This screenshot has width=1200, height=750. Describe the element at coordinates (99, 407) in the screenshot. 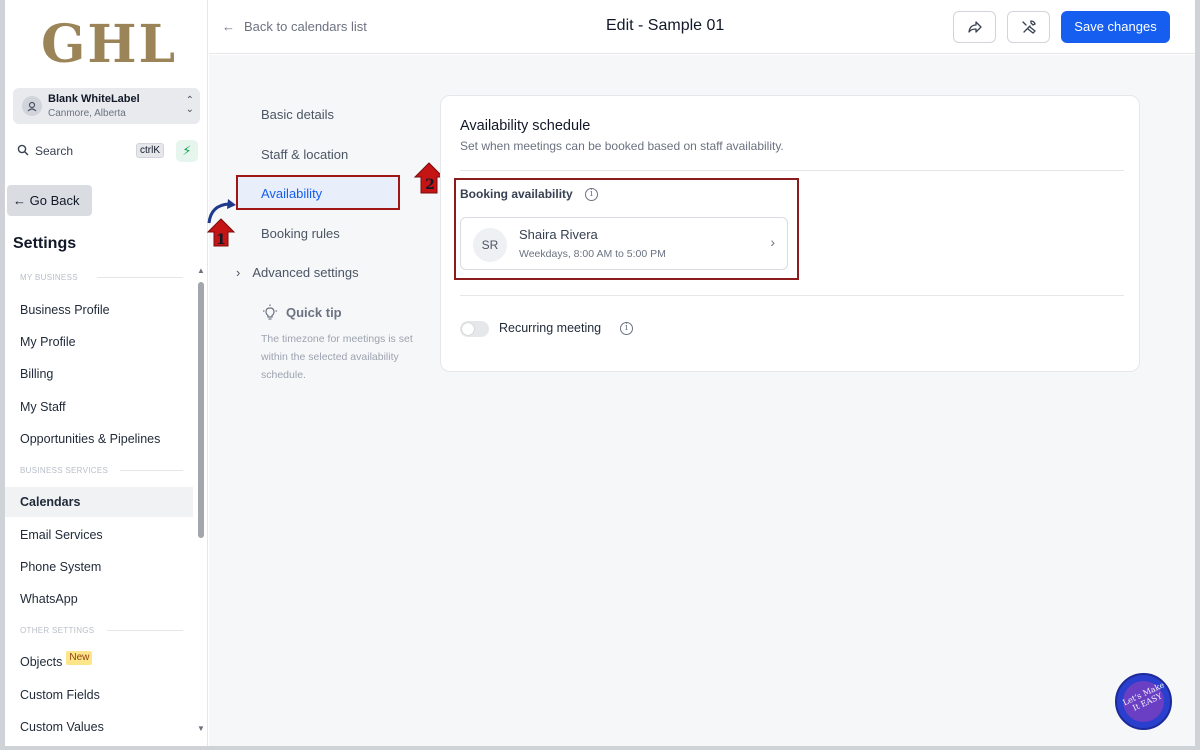

I see `sidebar-item-my-staff: My Staff` at that location.